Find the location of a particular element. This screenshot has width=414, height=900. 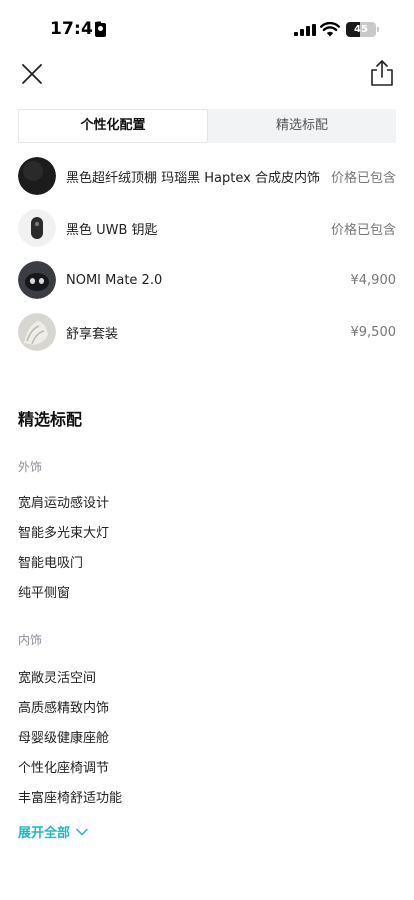

config-item: NOMI Mate 2.0 ¥4,900 is located at coordinates (207, 280).